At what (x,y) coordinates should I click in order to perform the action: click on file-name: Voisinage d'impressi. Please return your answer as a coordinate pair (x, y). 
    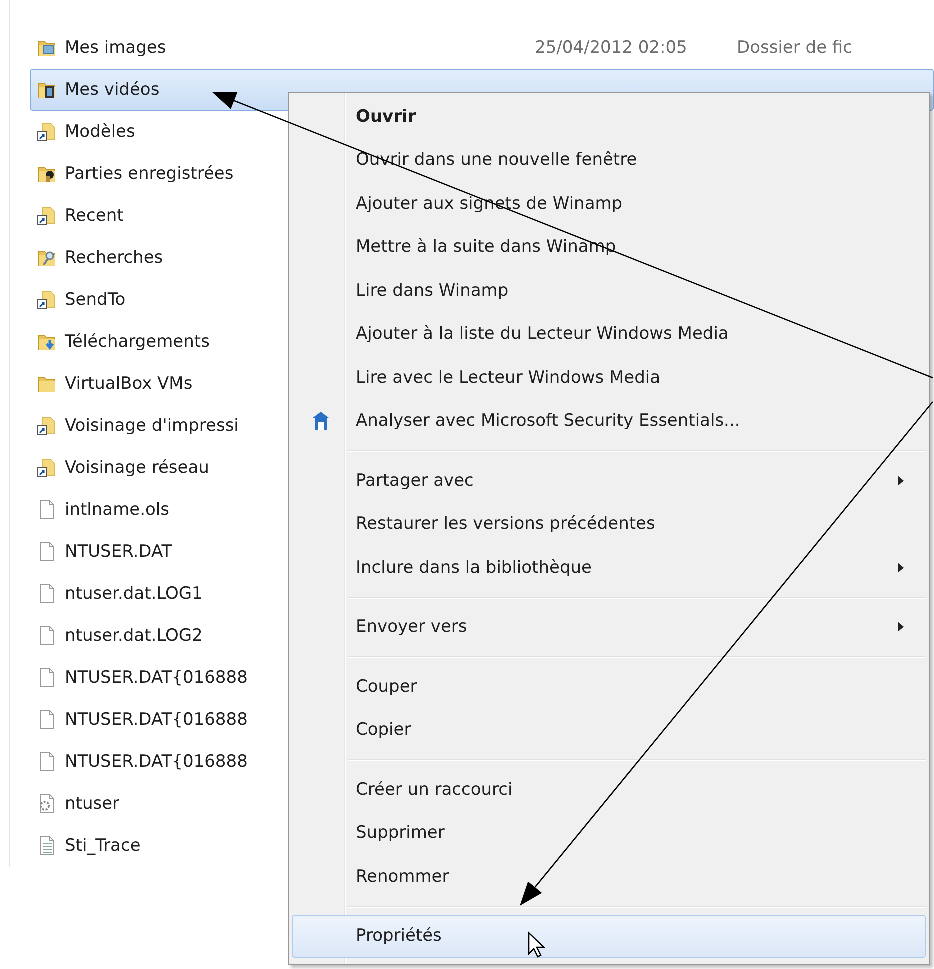
    Looking at the image, I should click on (152, 426).